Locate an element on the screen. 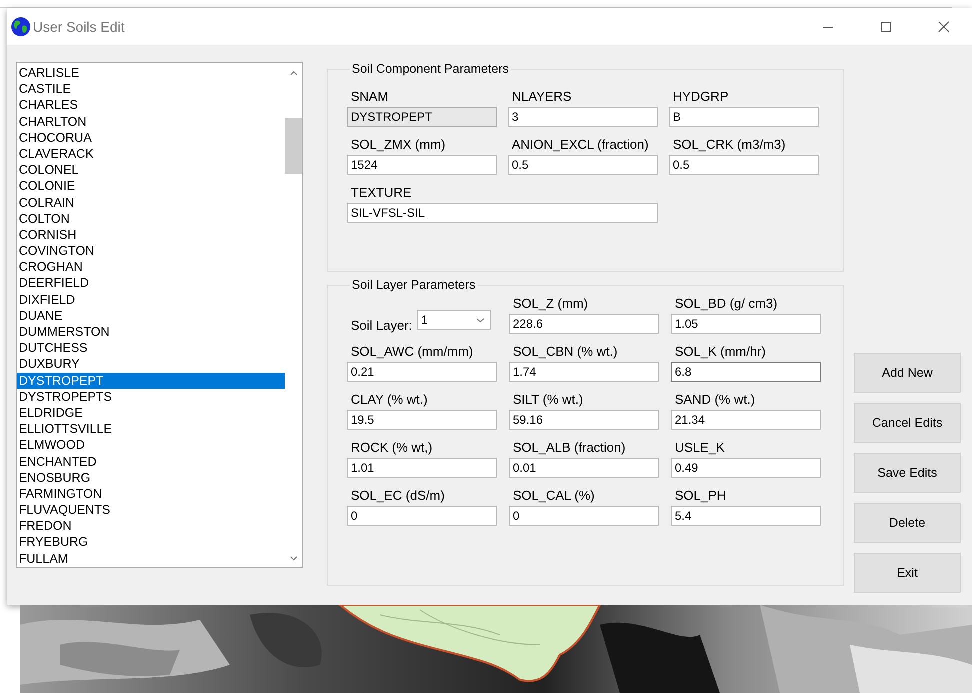  list-item: DYSTROPEPTS is located at coordinates (151, 396).